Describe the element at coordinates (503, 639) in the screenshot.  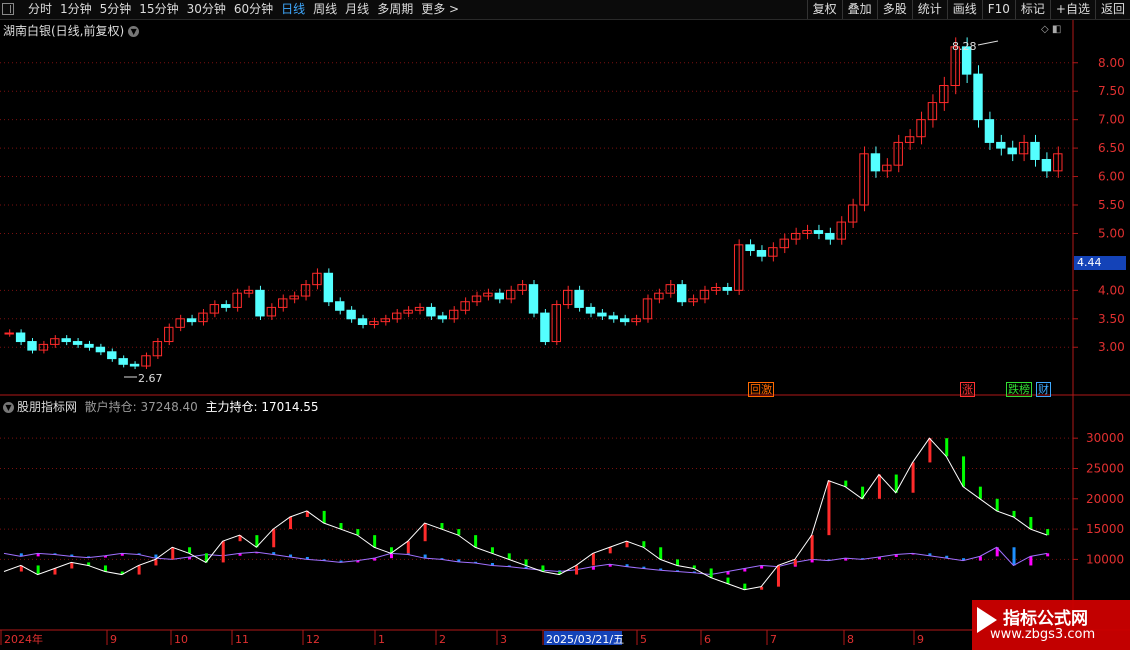
I see `date-label: 3` at that location.